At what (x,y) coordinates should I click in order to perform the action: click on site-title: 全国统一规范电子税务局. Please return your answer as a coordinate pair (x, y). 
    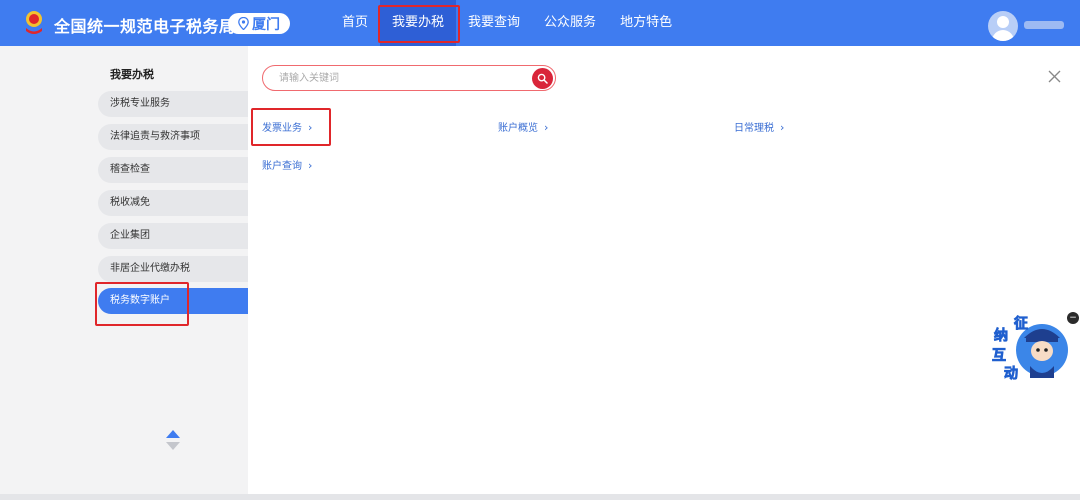
    Looking at the image, I should click on (145, 26).